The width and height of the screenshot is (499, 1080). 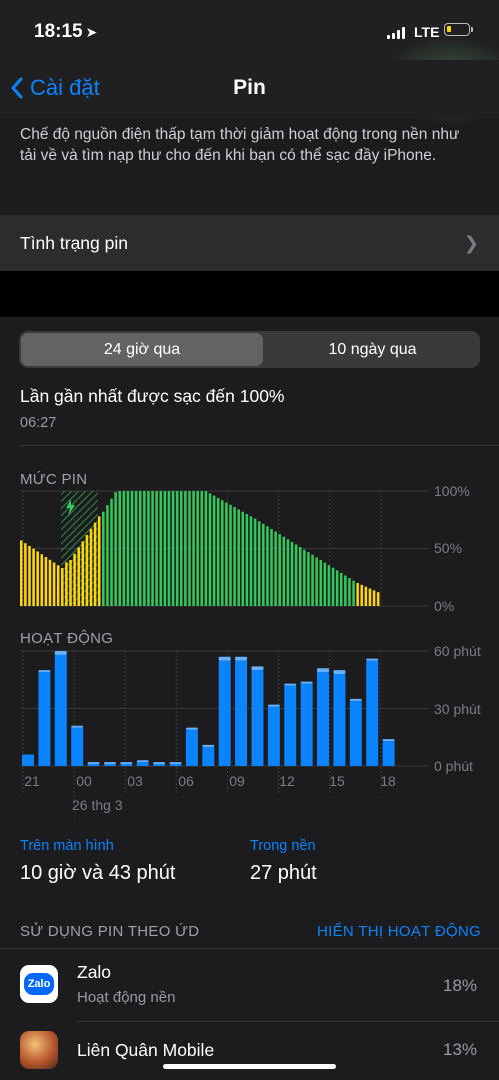 I want to click on app-percent: 13%, so click(x=460, y=1049).